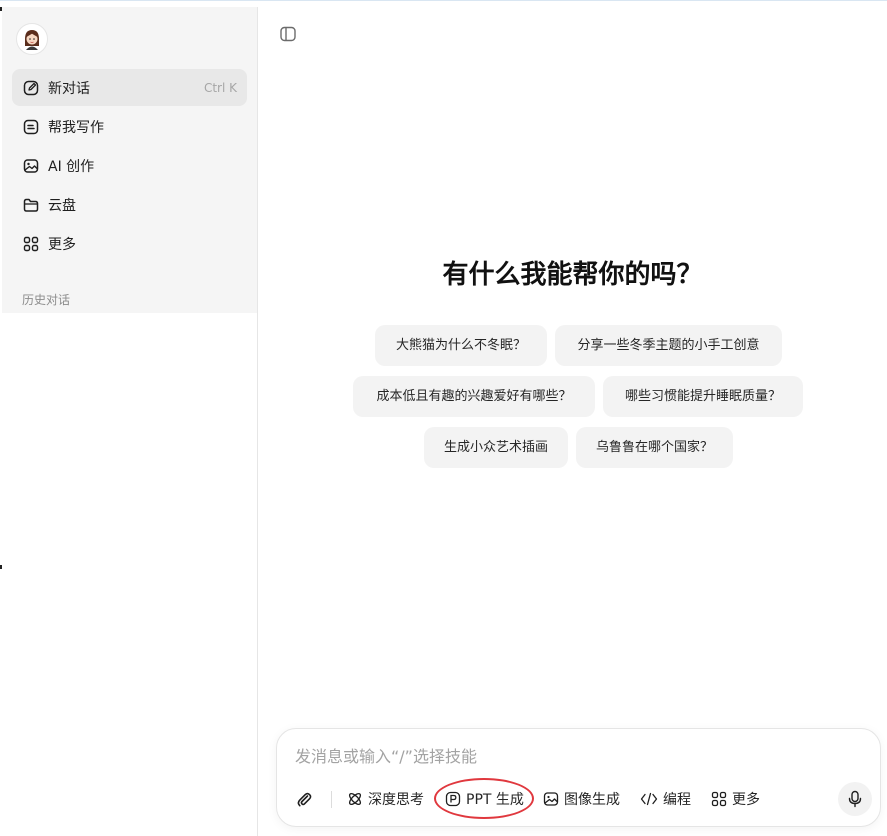  I want to click on code-icon, so click(649, 799).